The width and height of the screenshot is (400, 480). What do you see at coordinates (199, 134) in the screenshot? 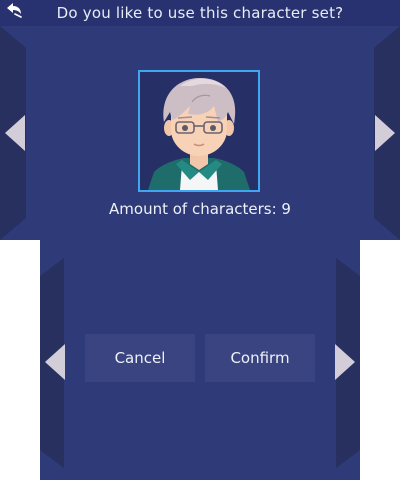
I see `character-portrait-image` at bounding box center [199, 134].